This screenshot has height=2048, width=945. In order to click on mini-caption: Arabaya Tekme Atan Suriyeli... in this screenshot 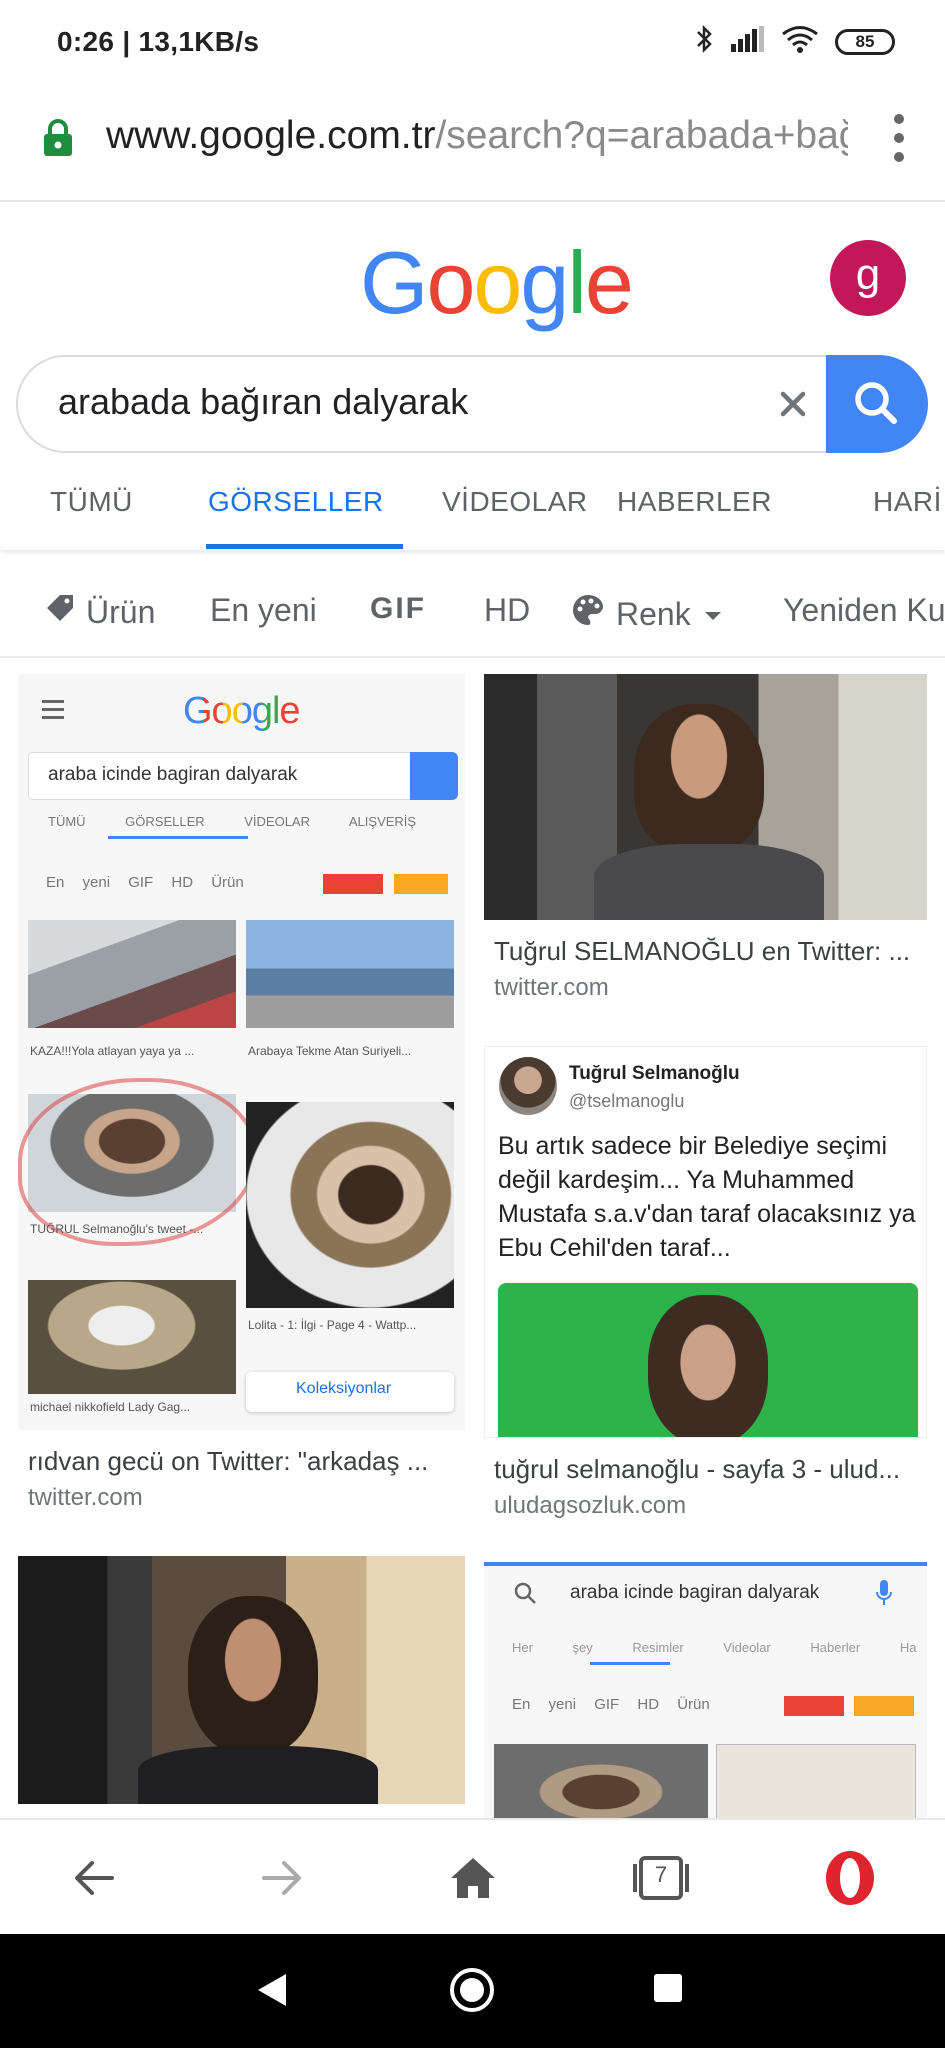, I will do `click(330, 1051)`.